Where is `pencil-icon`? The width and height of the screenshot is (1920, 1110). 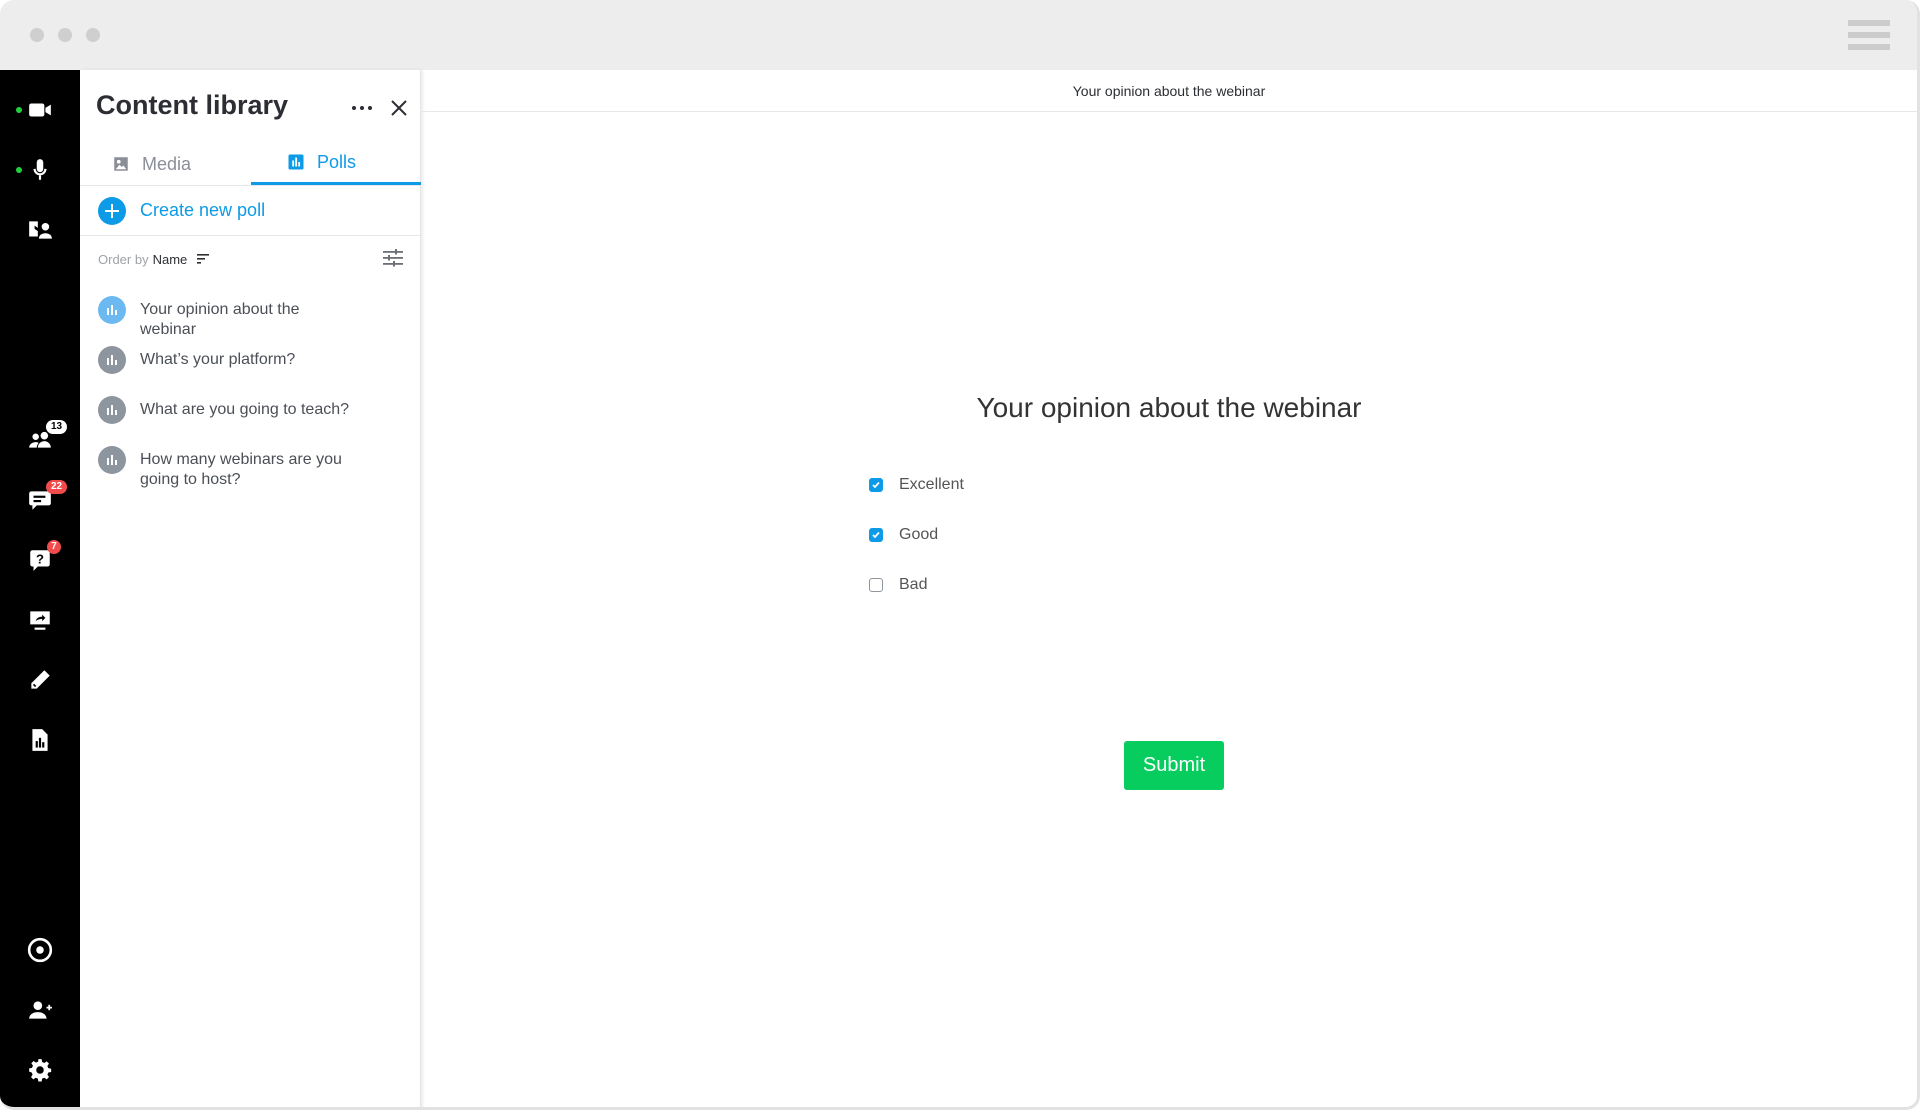 pencil-icon is located at coordinates (40, 679).